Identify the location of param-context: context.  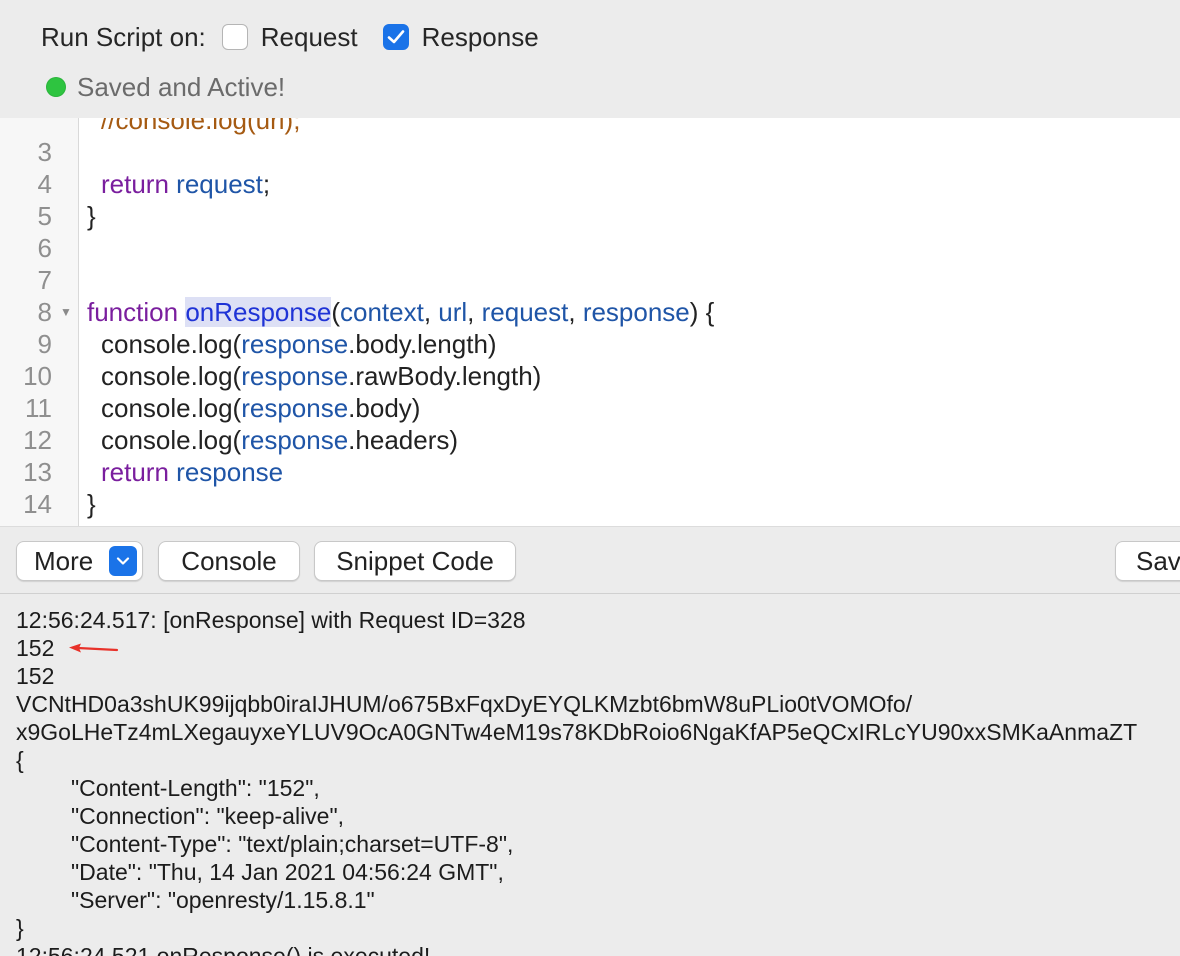
(381, 312).